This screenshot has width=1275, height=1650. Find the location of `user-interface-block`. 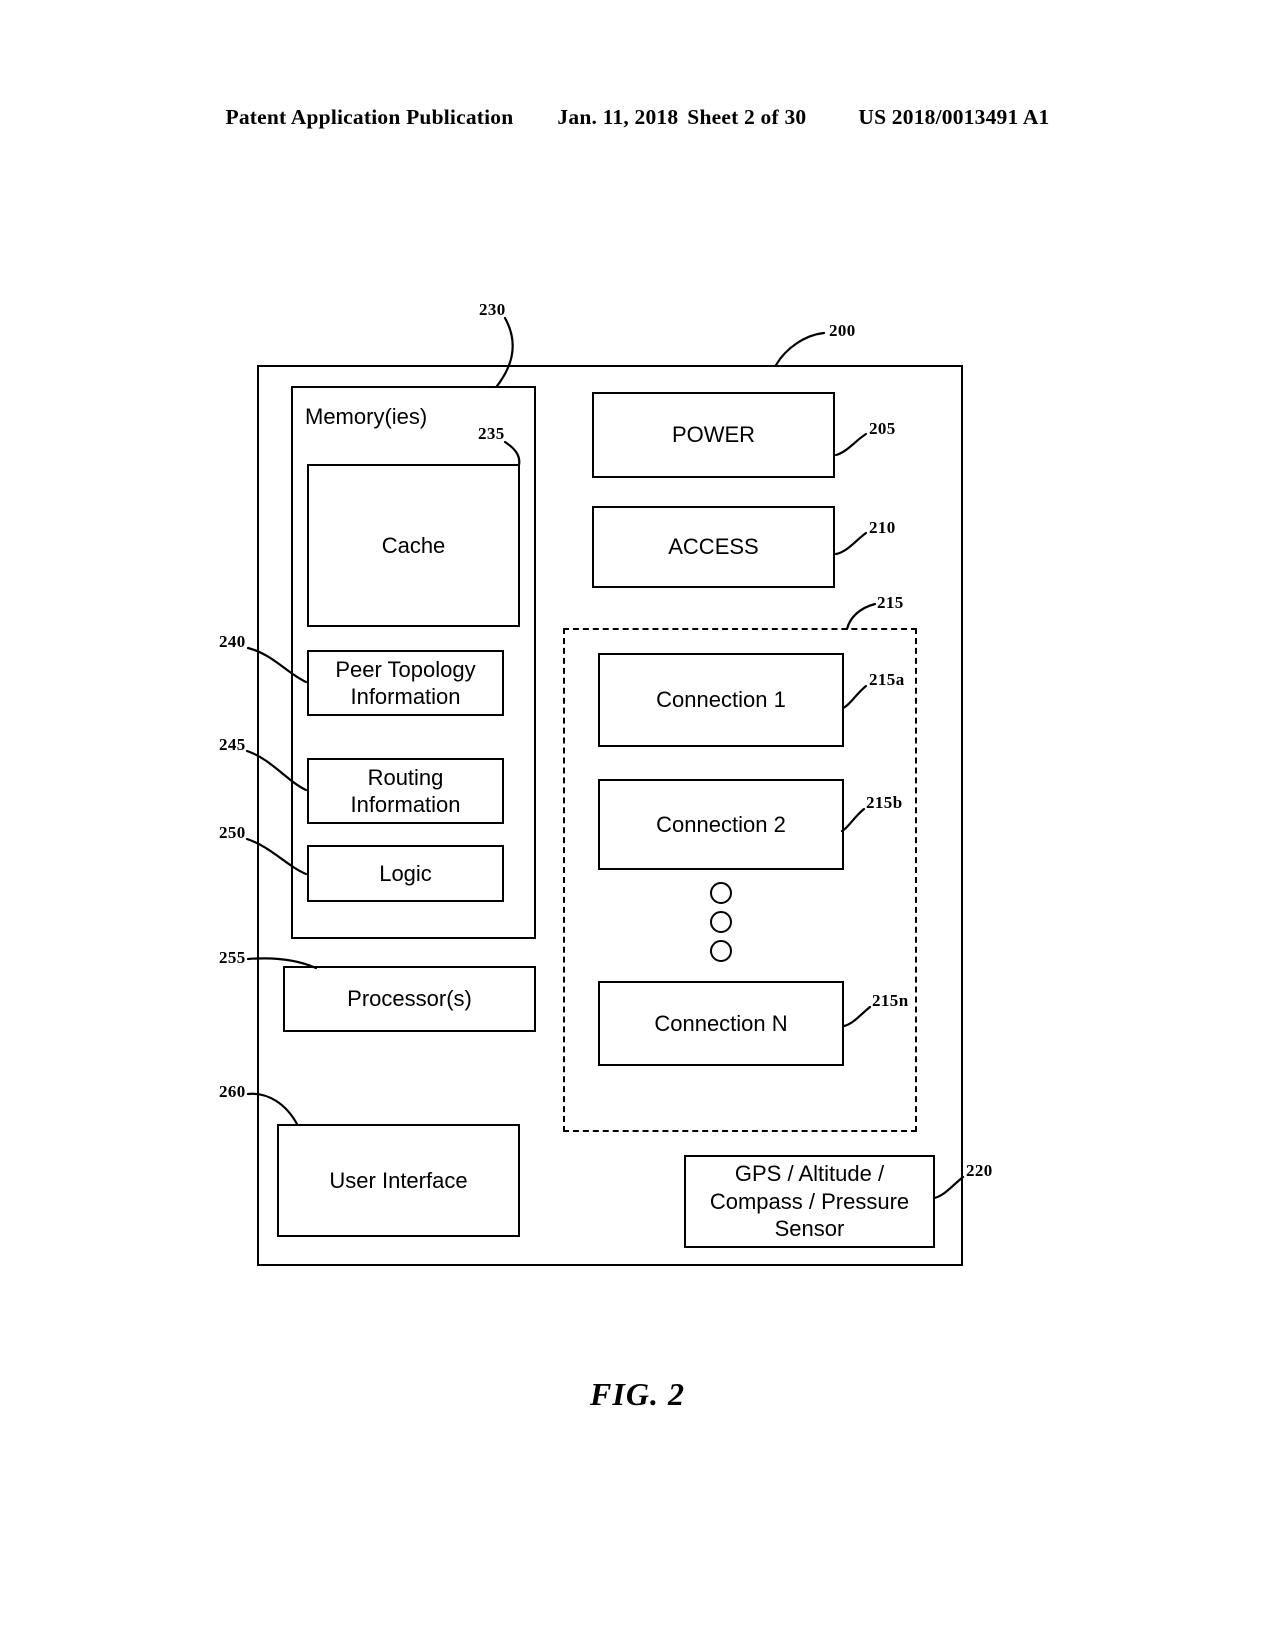

user-interface-block is located at coordinates (398, 1180).